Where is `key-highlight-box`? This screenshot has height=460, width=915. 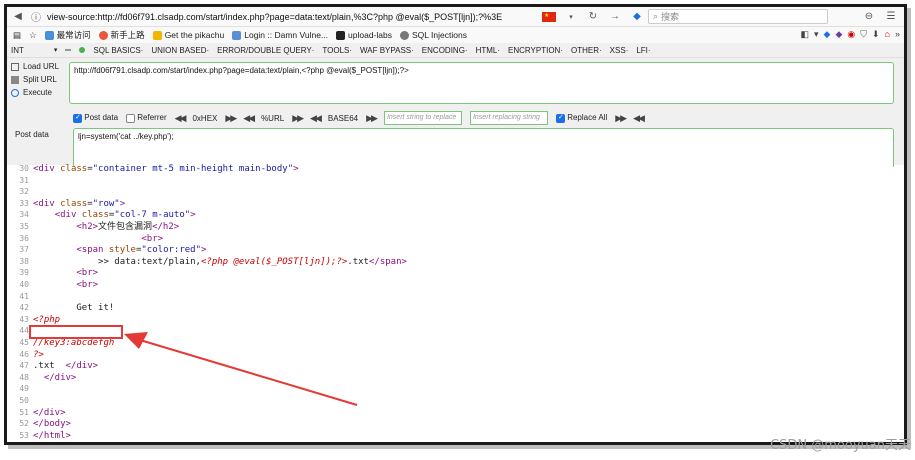 key-highlight-box is located at coordinates (76, 332).